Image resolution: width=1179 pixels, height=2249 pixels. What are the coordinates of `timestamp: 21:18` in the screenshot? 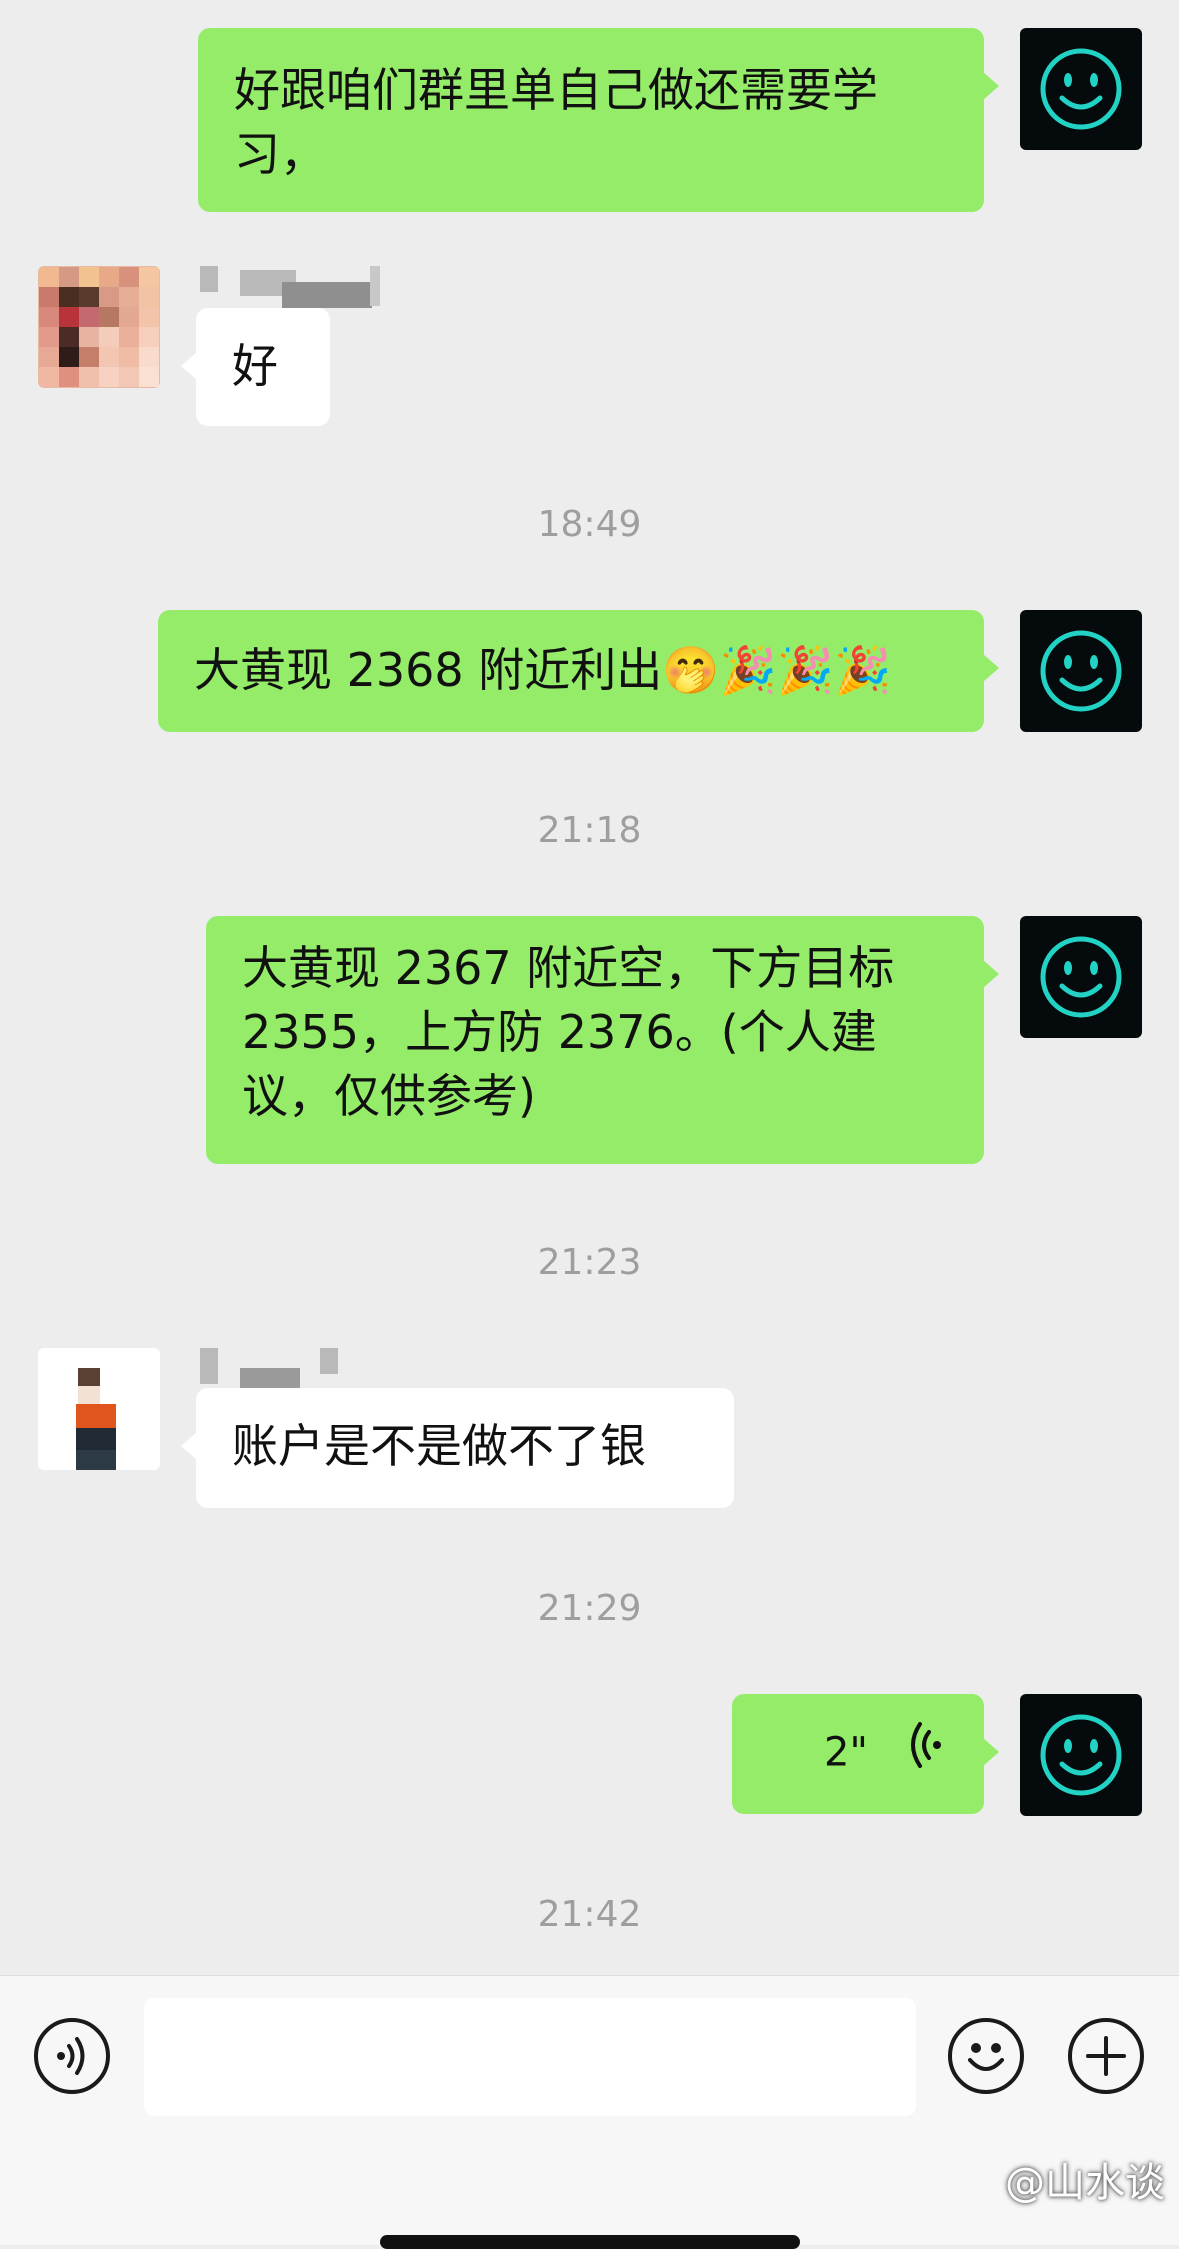 It's located at (589, 830).